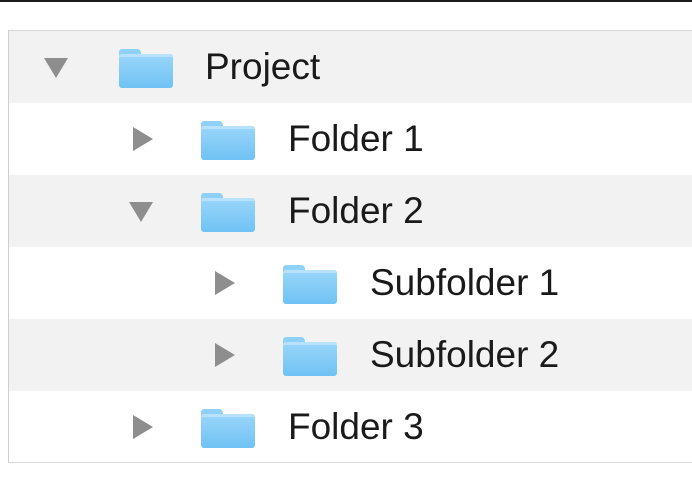  Describe the element at coordinates (350, 355) in the screenshot. I see `tree-row-subfolder-2: Subfolder 2` at that location.